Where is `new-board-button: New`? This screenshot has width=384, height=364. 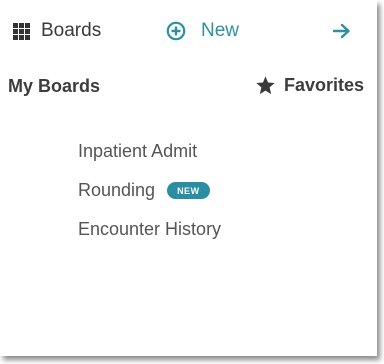 new-board-button: New is located at coordinates (202, 31).